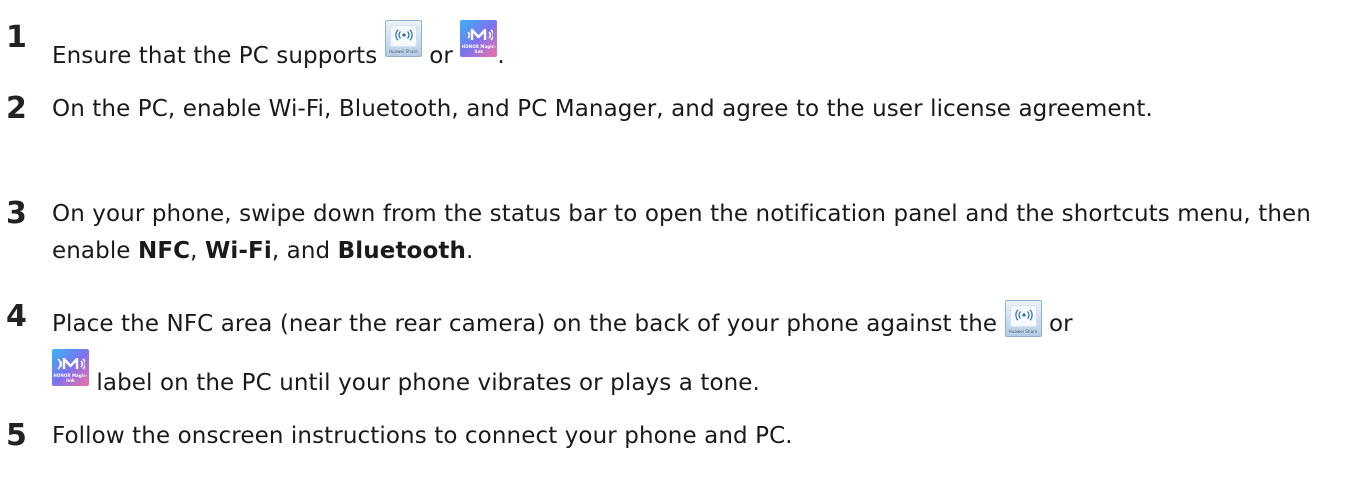 This screenshot has width=1358, height=481. What do you see at coordinates (16, 37) in the screenshot?
I see `step-number: 1` at bounding box center [16, 37].